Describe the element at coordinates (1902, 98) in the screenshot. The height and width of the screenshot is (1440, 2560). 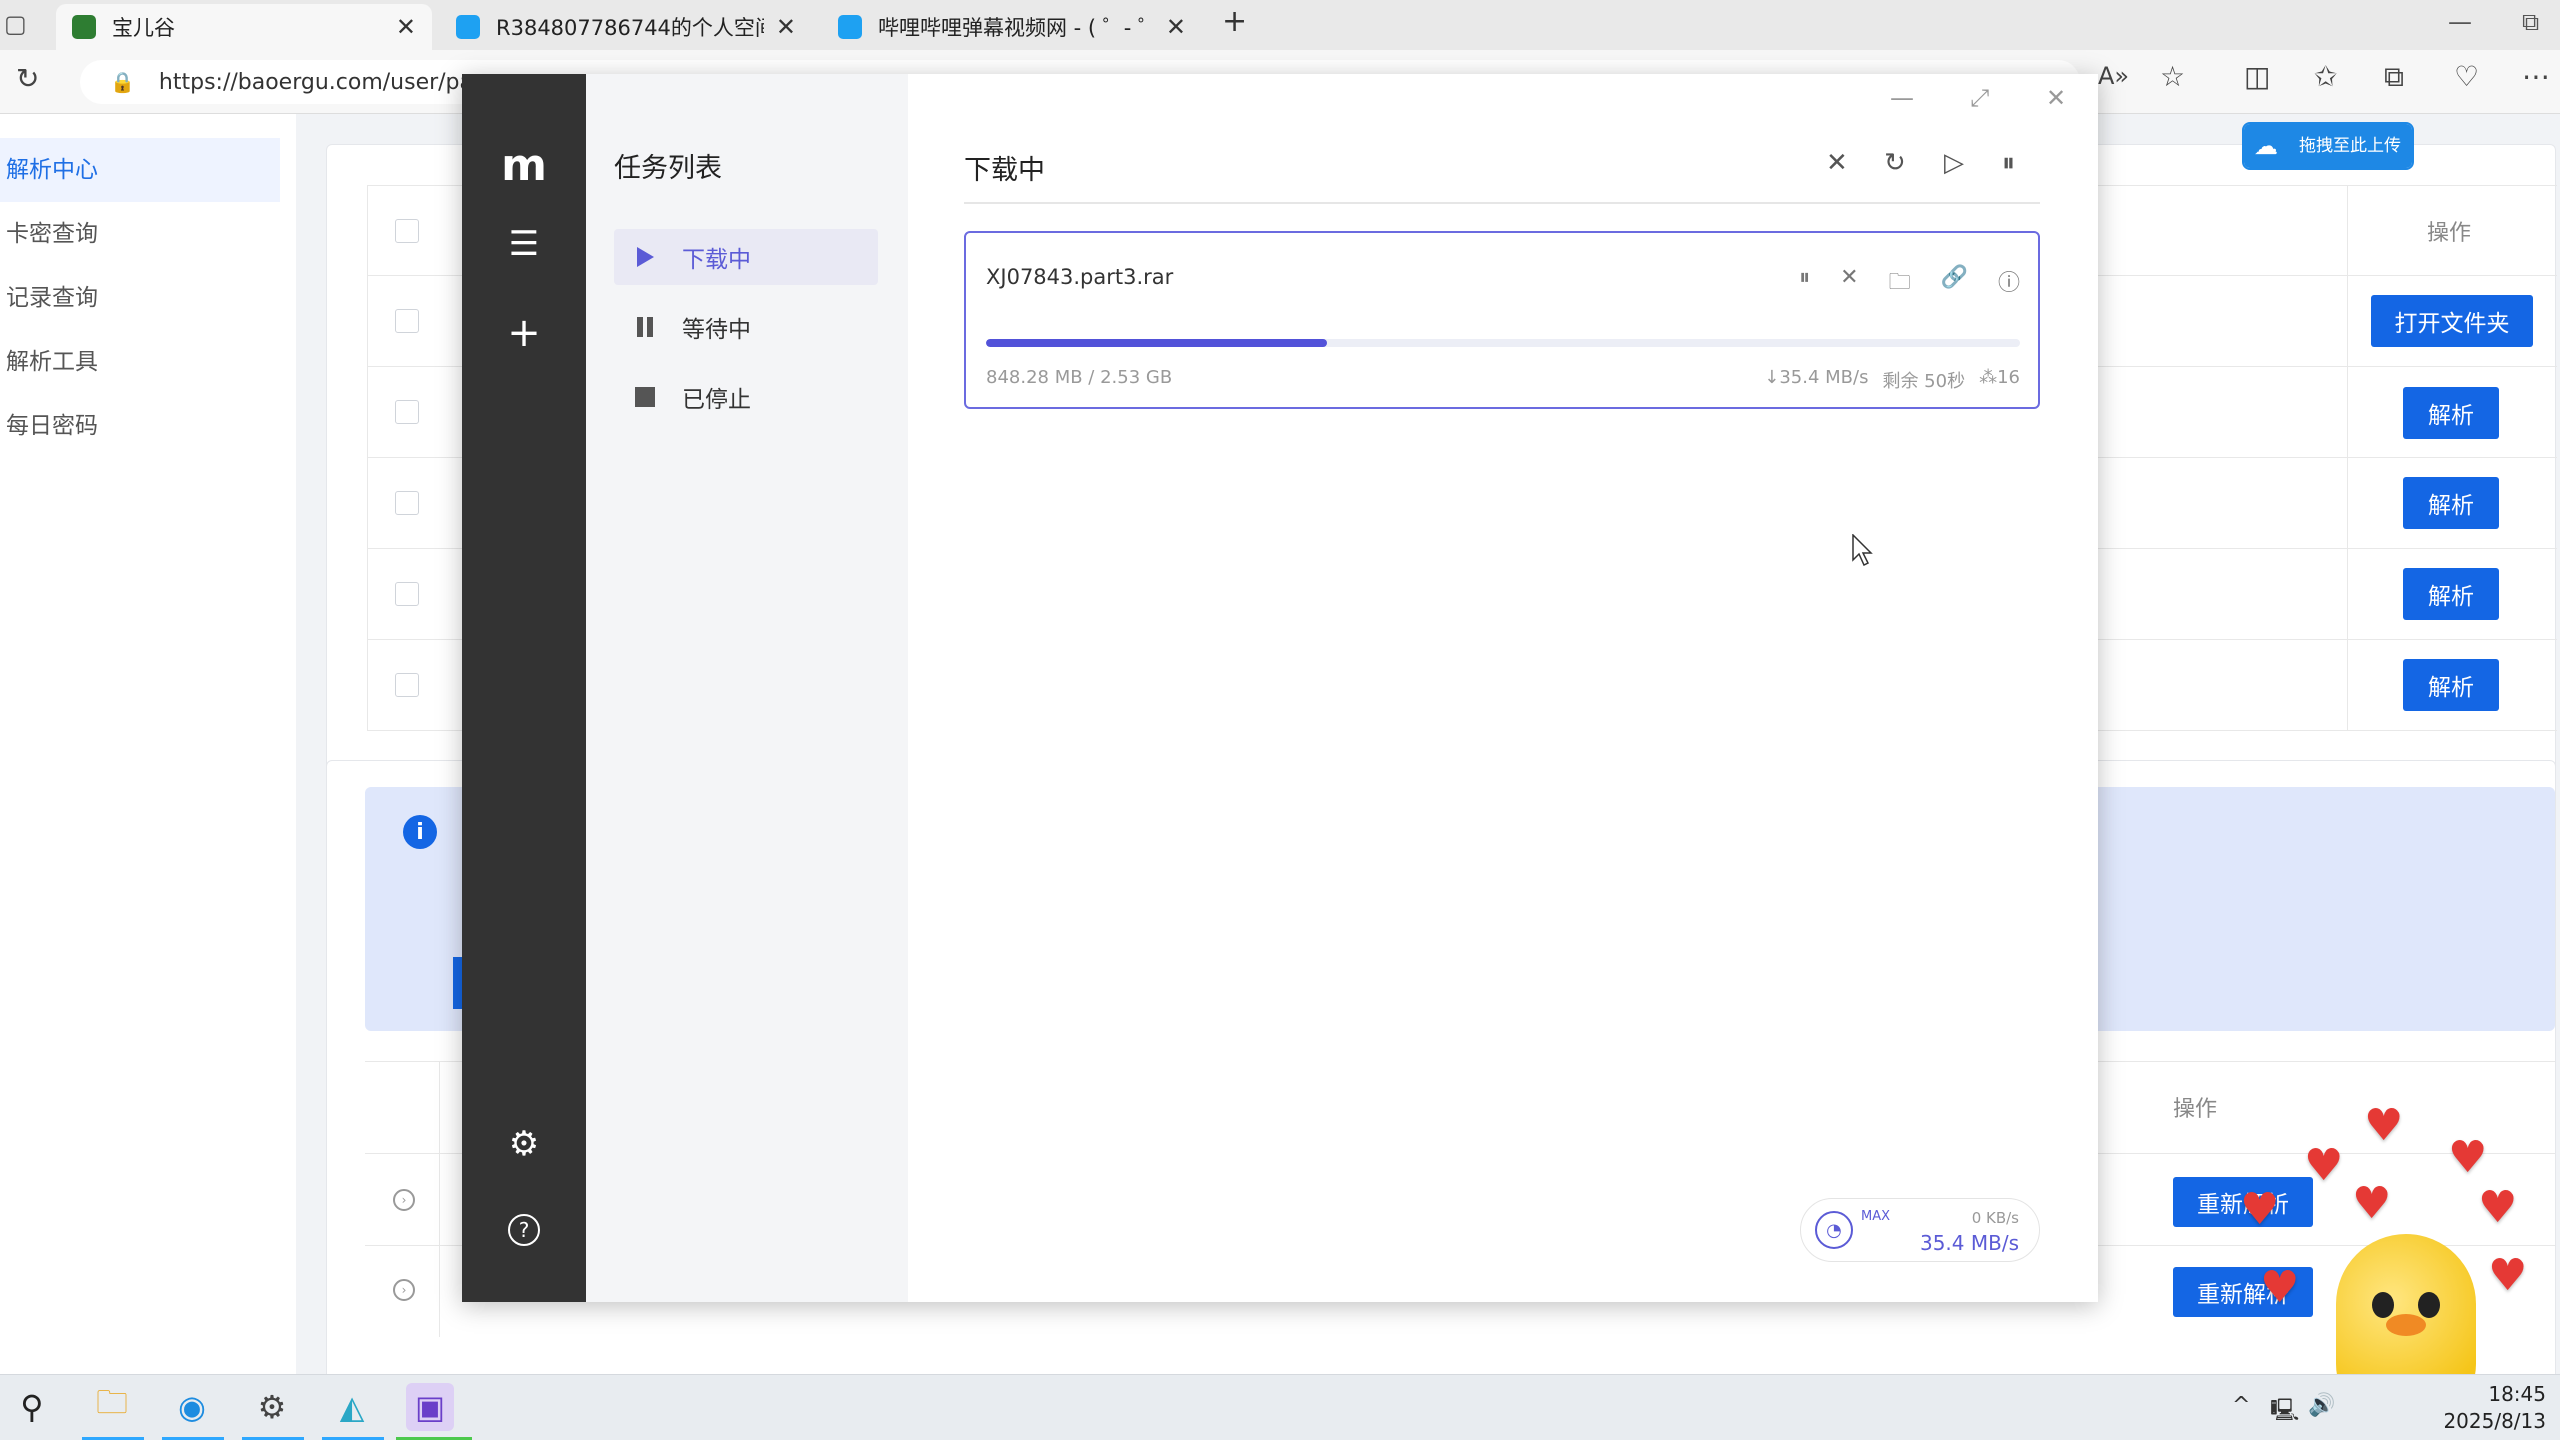
I see `app-minimize-icon: —` at that location.